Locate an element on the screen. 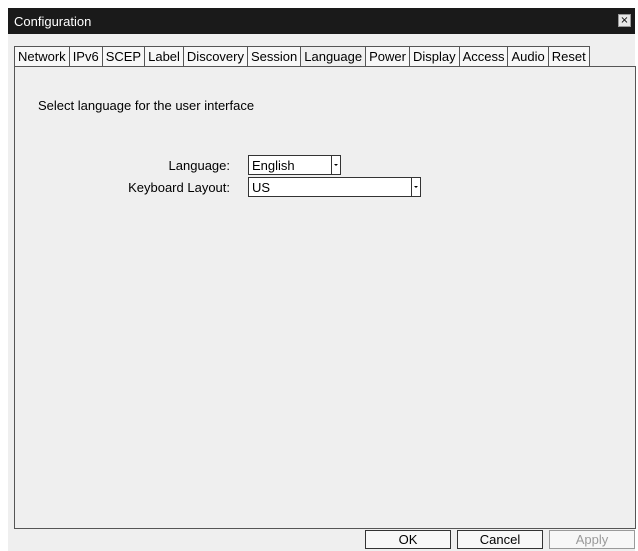 This screenshot has width=638, height=551. ok-button: OK is located at coordinates (408, 539).